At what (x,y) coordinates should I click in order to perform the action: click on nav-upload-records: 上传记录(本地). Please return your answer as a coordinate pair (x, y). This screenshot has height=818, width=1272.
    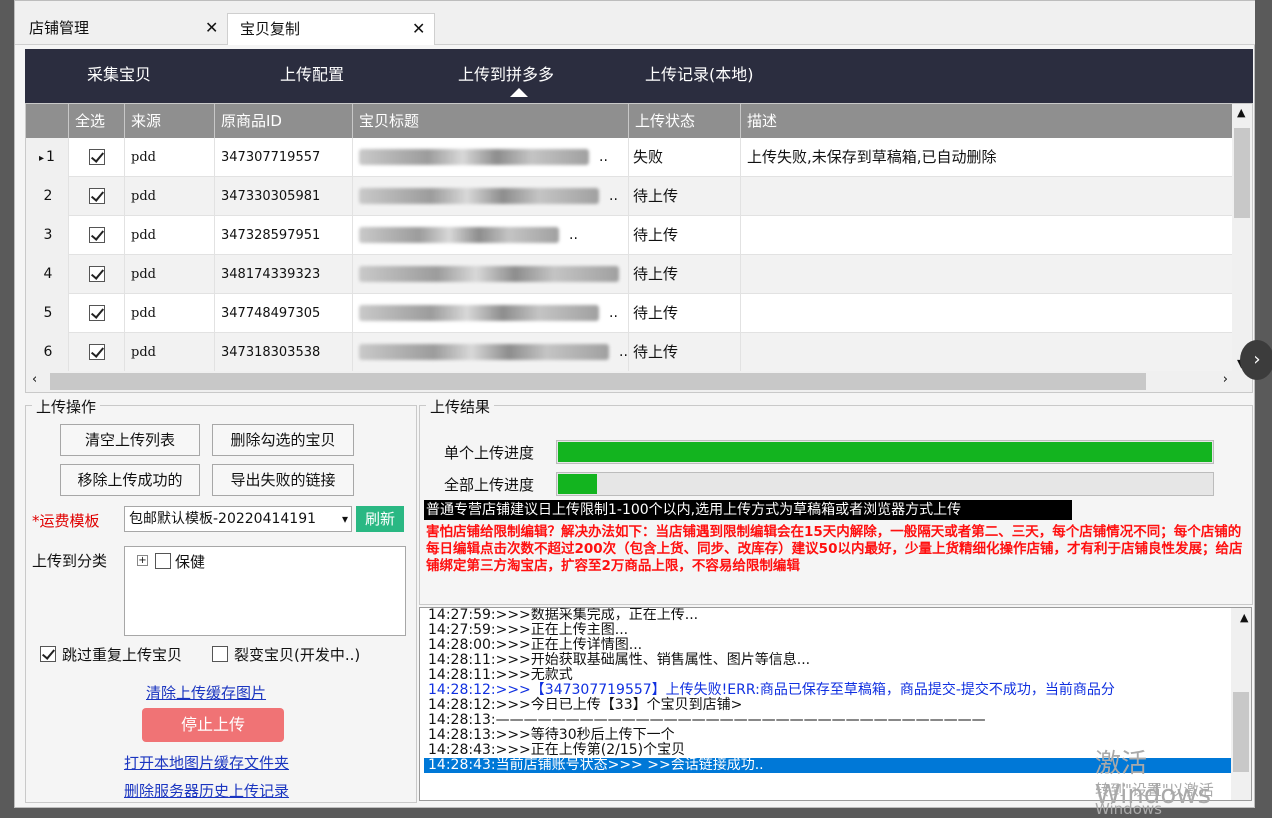
    Looking at the image, I should click on (699, 73).